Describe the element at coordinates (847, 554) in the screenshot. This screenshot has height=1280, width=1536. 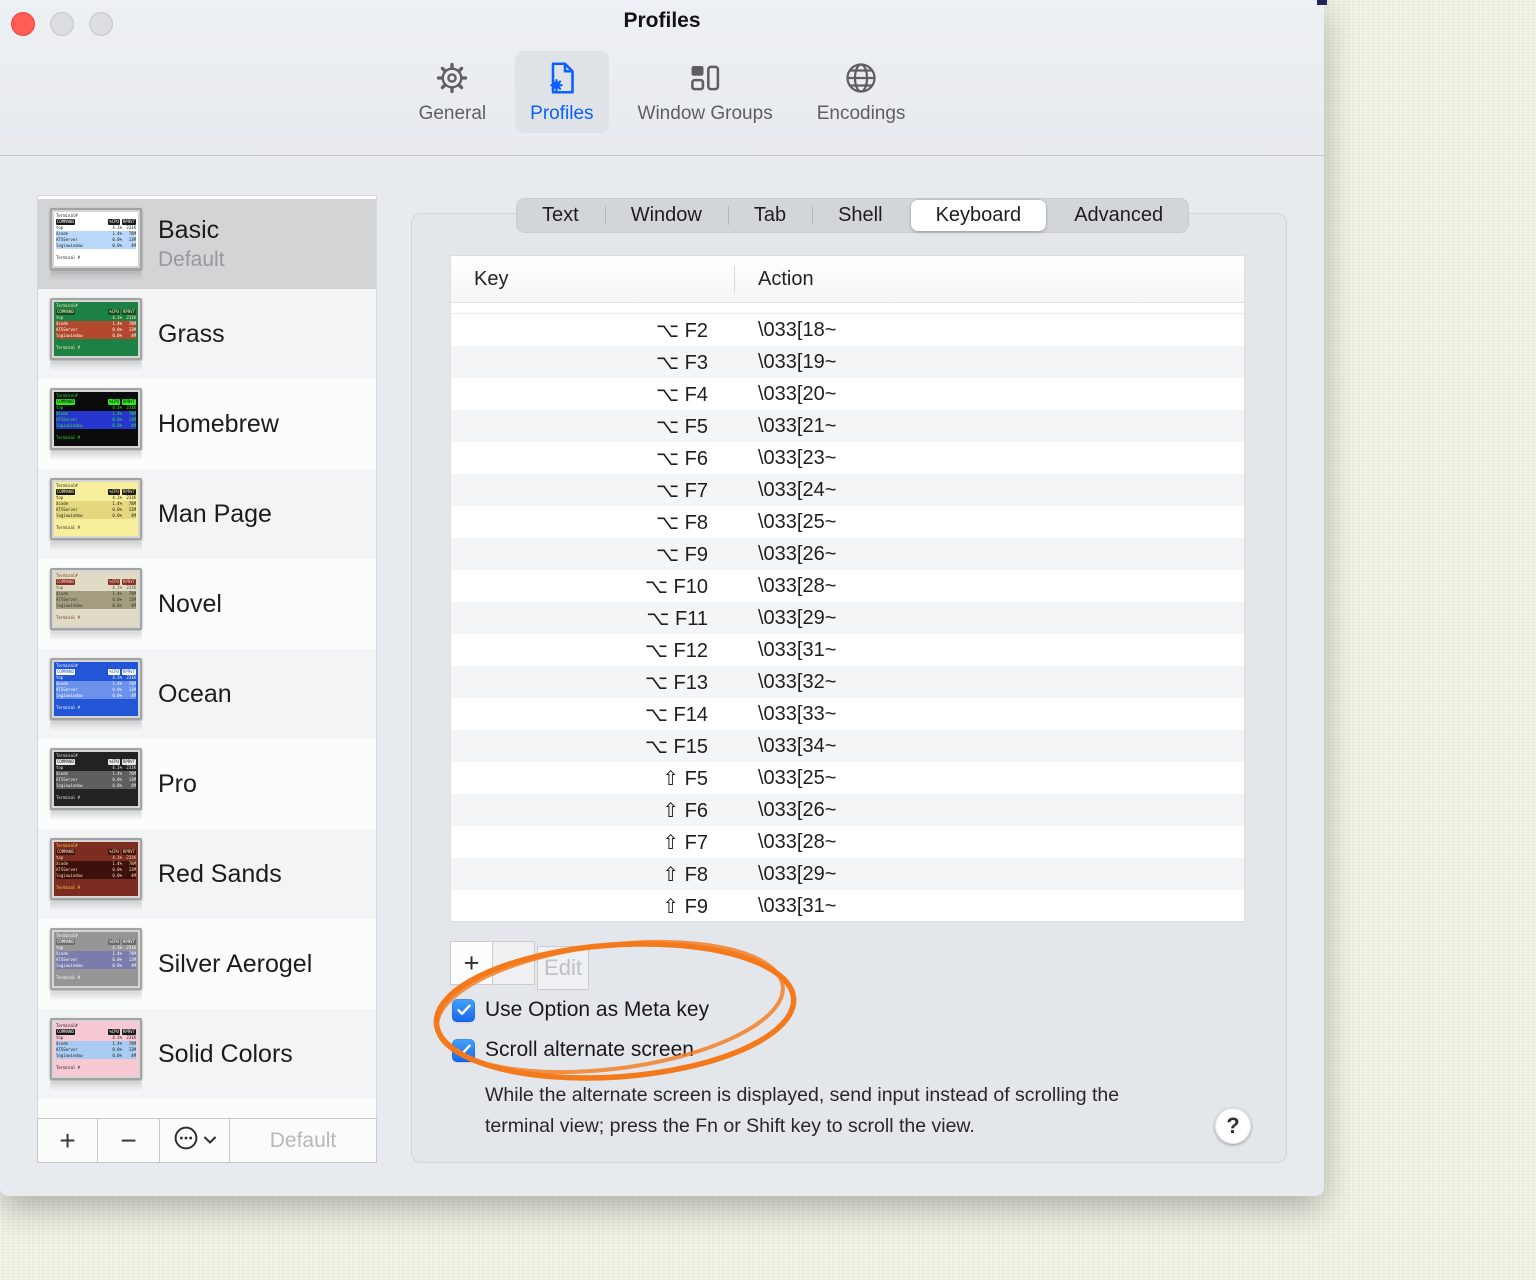
I see `table-row: ⌥ F9 \033[26~` at that location.